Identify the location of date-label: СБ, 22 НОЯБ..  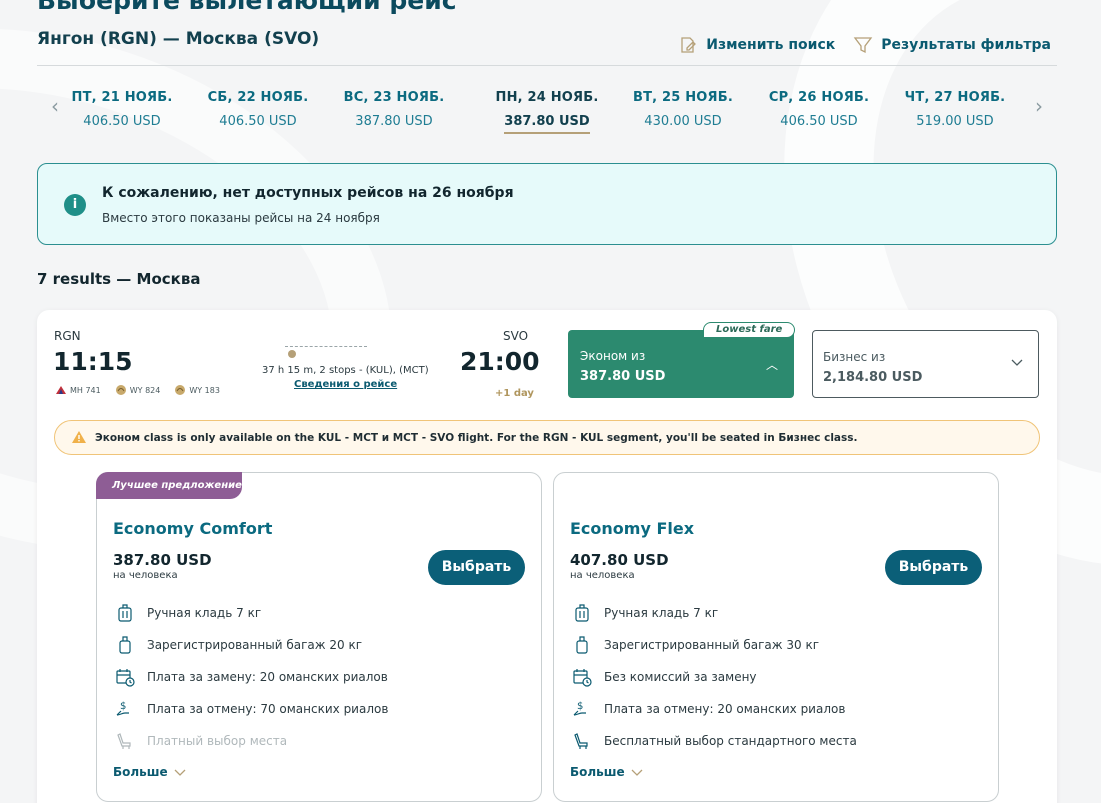
(258, 97).